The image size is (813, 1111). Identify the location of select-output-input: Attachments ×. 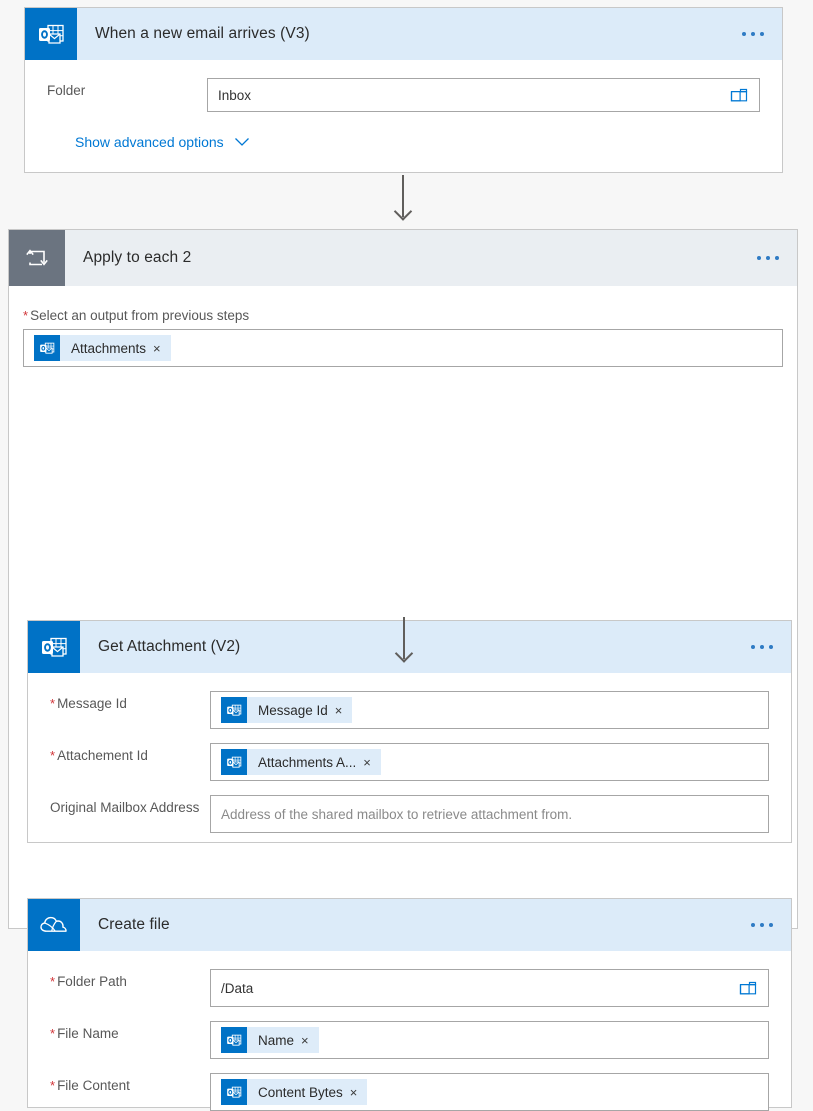
(403, 348).